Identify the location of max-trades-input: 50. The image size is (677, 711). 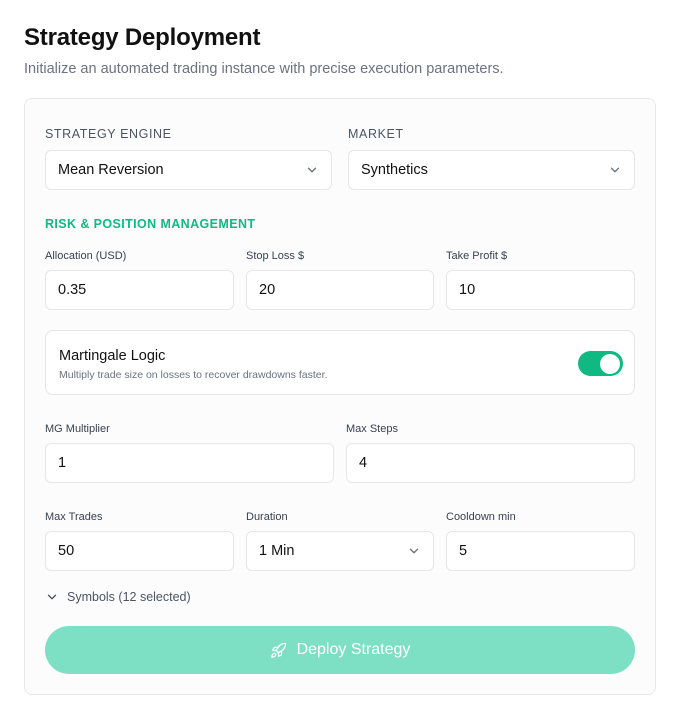
(139, 551).